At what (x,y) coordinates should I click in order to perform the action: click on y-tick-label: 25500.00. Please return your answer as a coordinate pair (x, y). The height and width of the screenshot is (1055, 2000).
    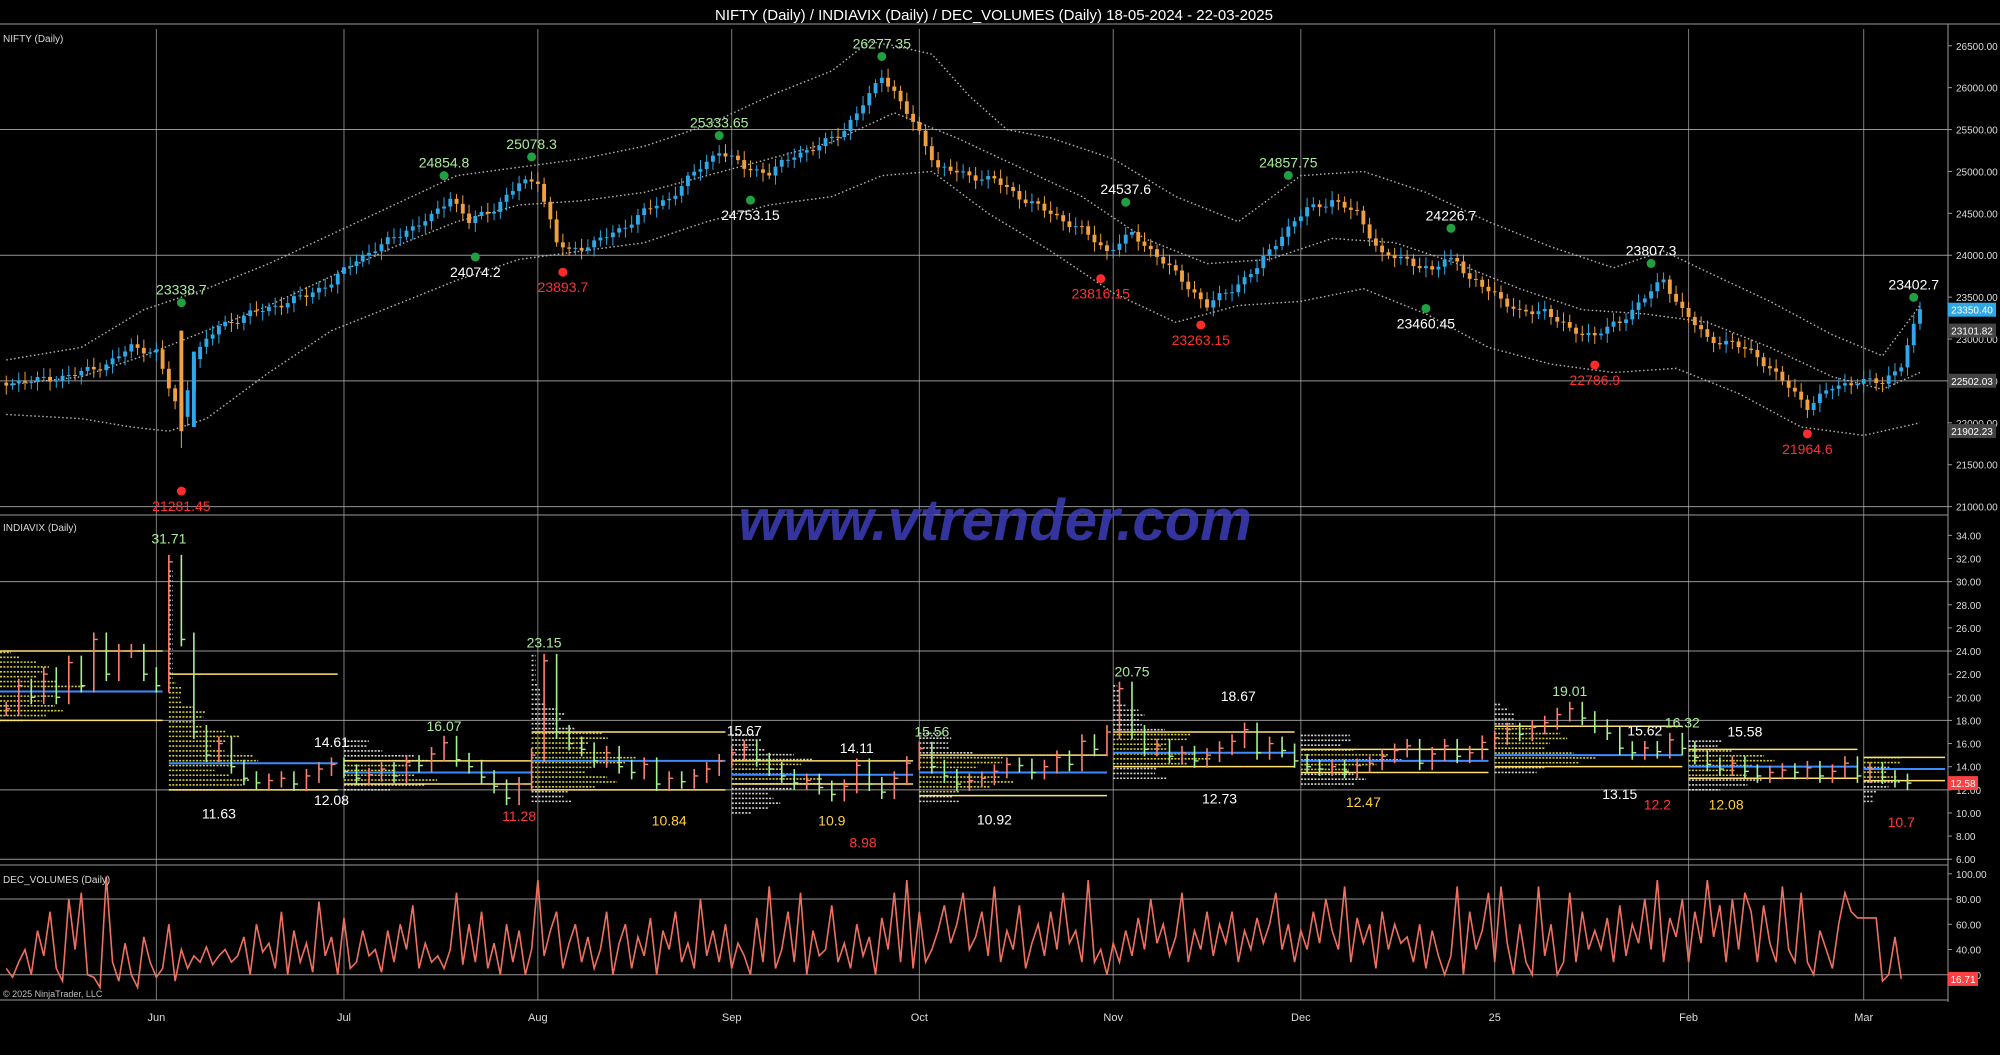
    Looking at the image, I should click on (1977, 131).